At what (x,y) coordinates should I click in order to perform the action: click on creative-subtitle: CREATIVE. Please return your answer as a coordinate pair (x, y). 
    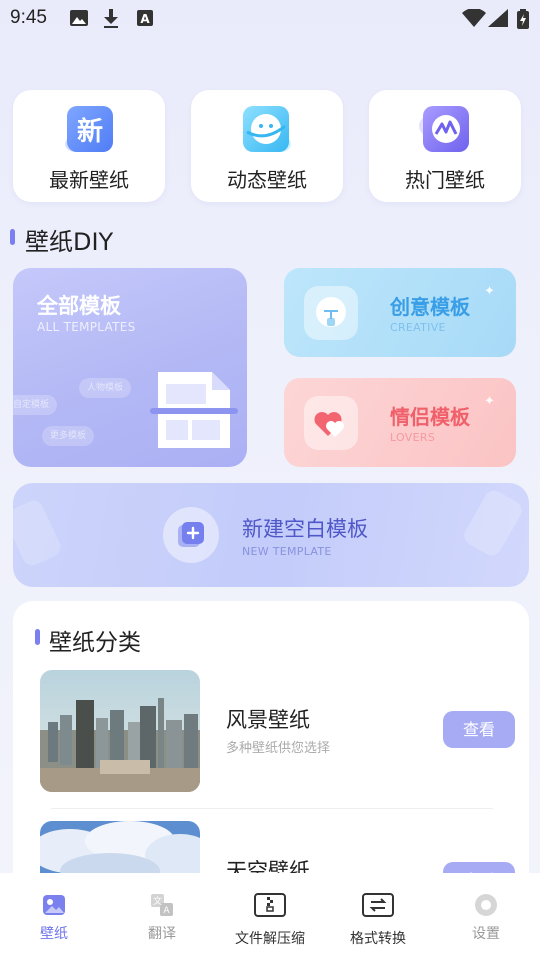
    Looking at the image, I should click on (418, 327).